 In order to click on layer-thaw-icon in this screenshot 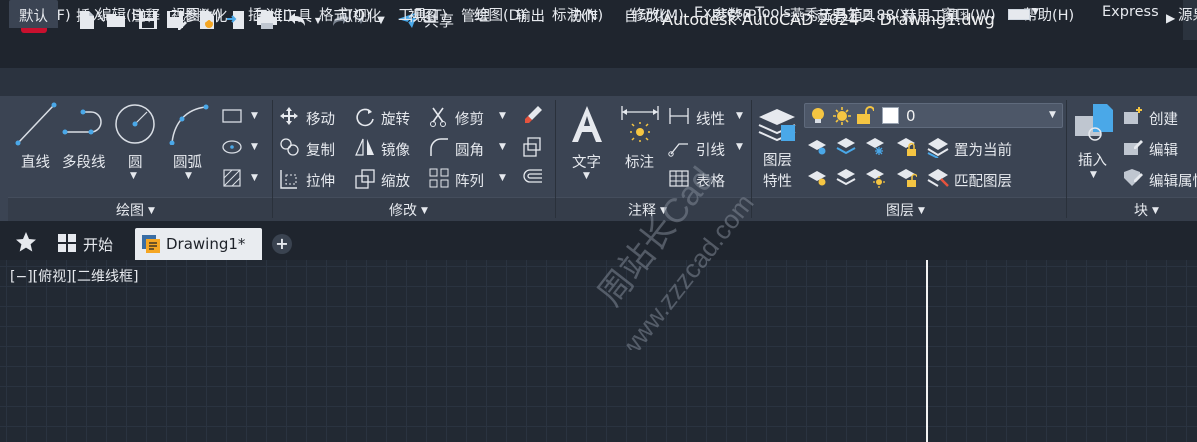, I will do `click(842, 116)`.